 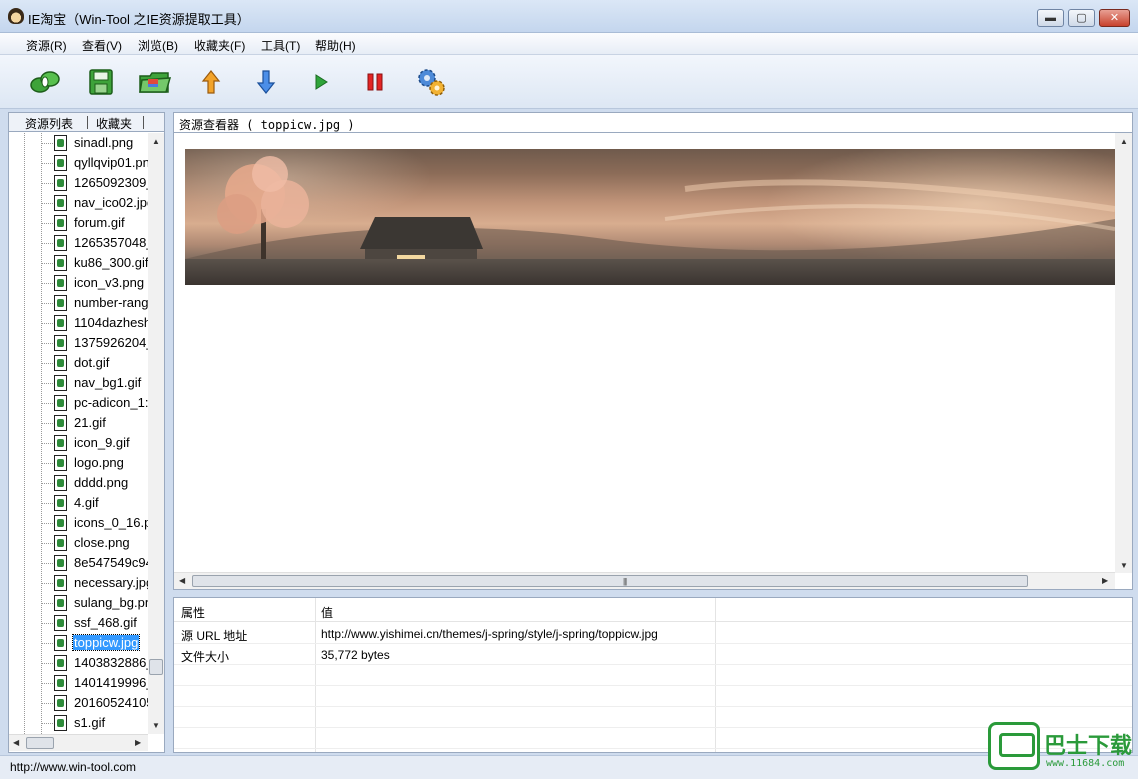 I want to click on tree-item: 1403832886_, so click(x=94, y=663).